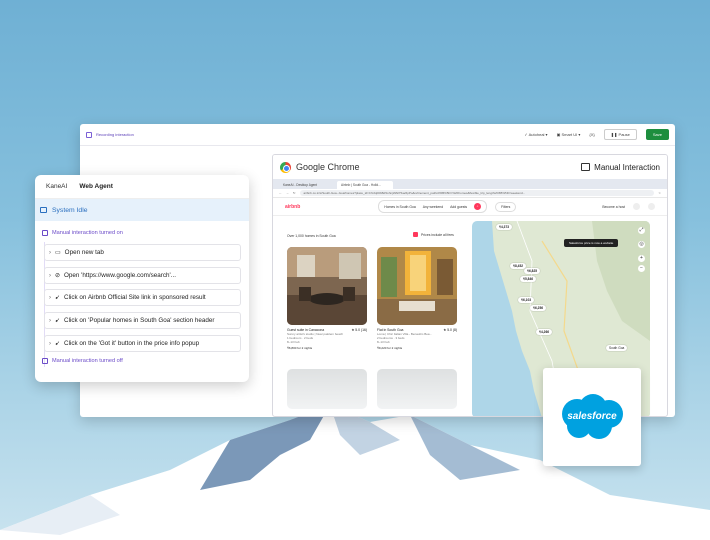  I want to click on airbnb-logo: airbnb, so click(292, 207).